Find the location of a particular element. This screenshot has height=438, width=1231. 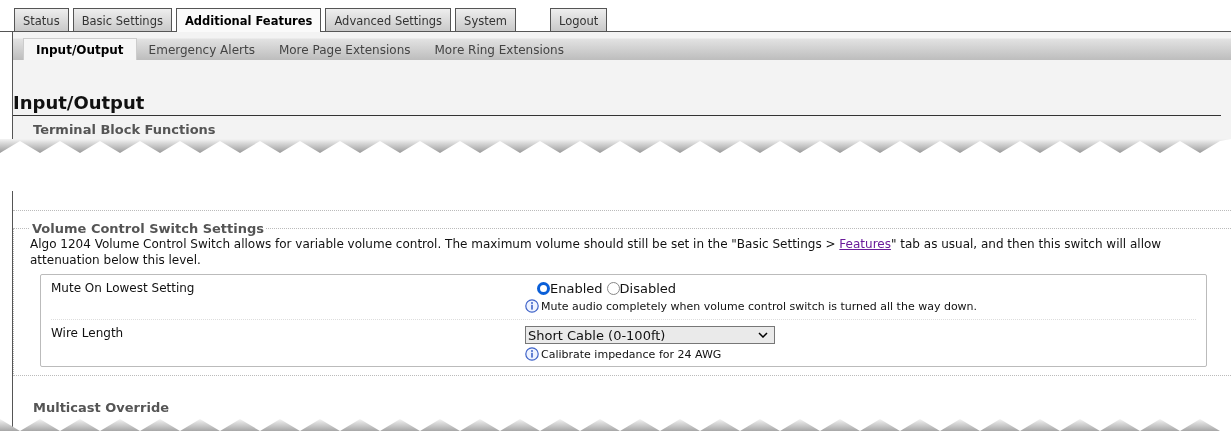

subtab: Emergency Alerts is located at coordinates (201, 49).